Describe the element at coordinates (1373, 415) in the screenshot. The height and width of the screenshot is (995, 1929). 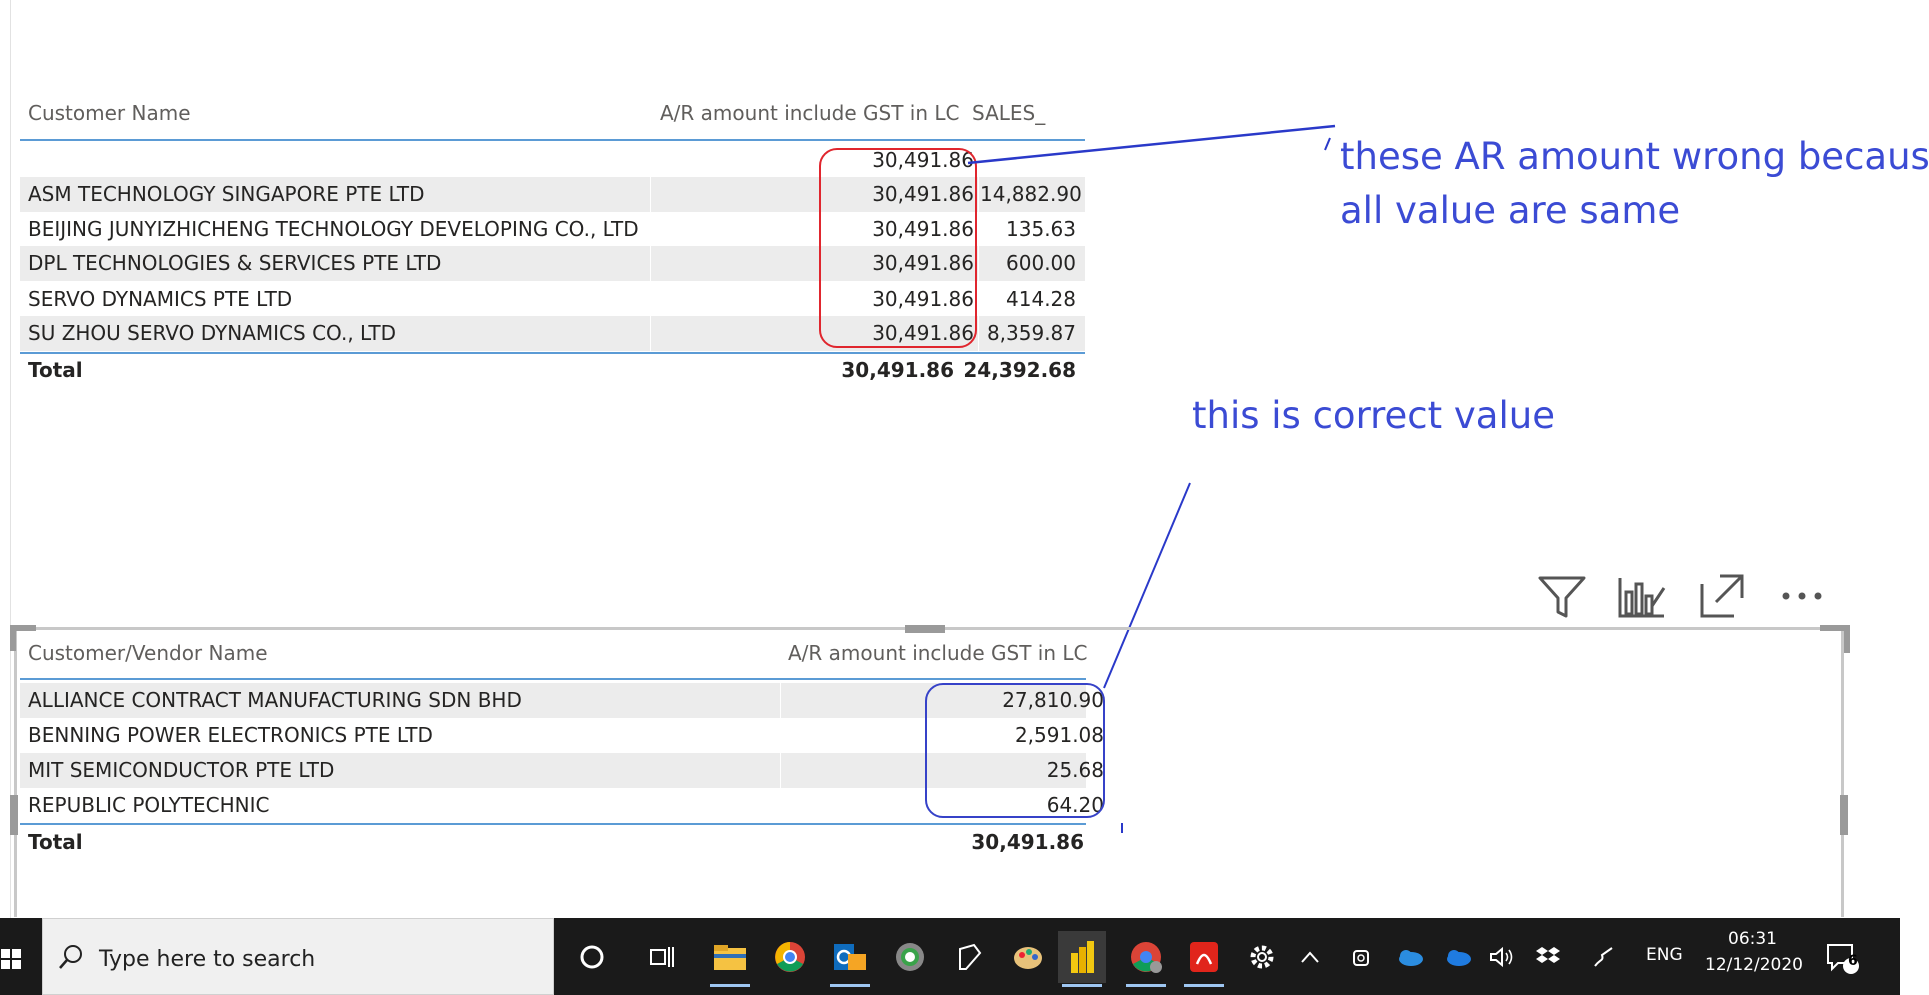
I see `annotation-correct: this is correct value` at that location.